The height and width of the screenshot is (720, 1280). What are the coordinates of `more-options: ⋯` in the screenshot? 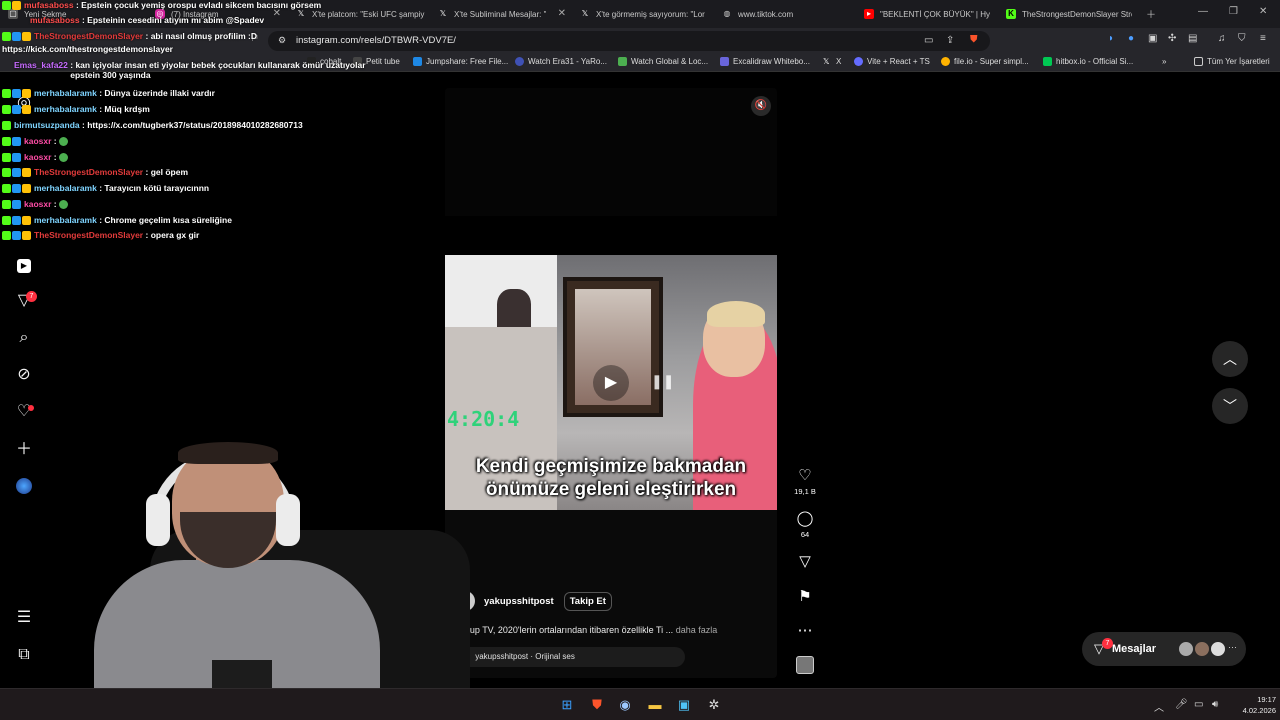 It's located at (805, 631).